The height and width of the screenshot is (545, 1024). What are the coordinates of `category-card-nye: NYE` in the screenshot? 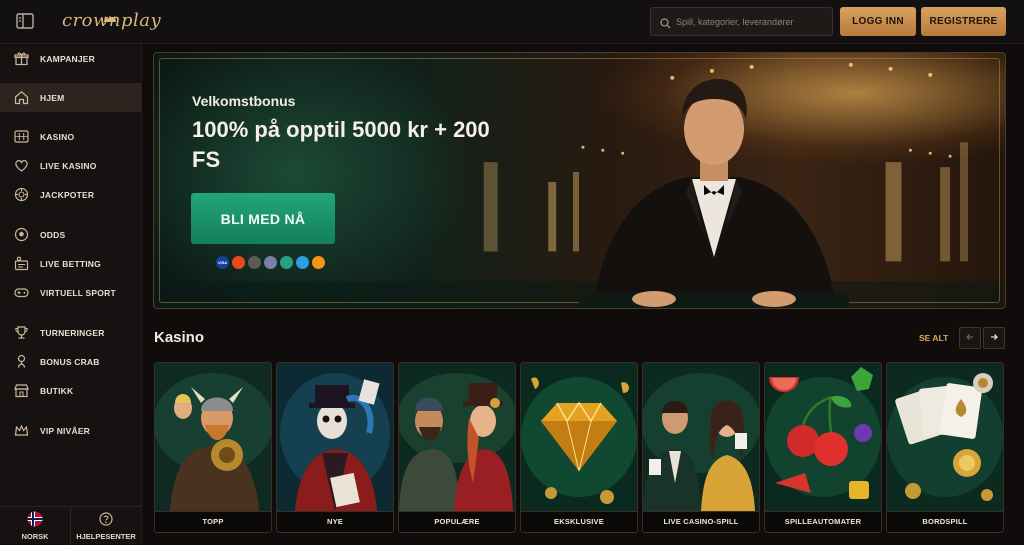 It's located at (335, 447).